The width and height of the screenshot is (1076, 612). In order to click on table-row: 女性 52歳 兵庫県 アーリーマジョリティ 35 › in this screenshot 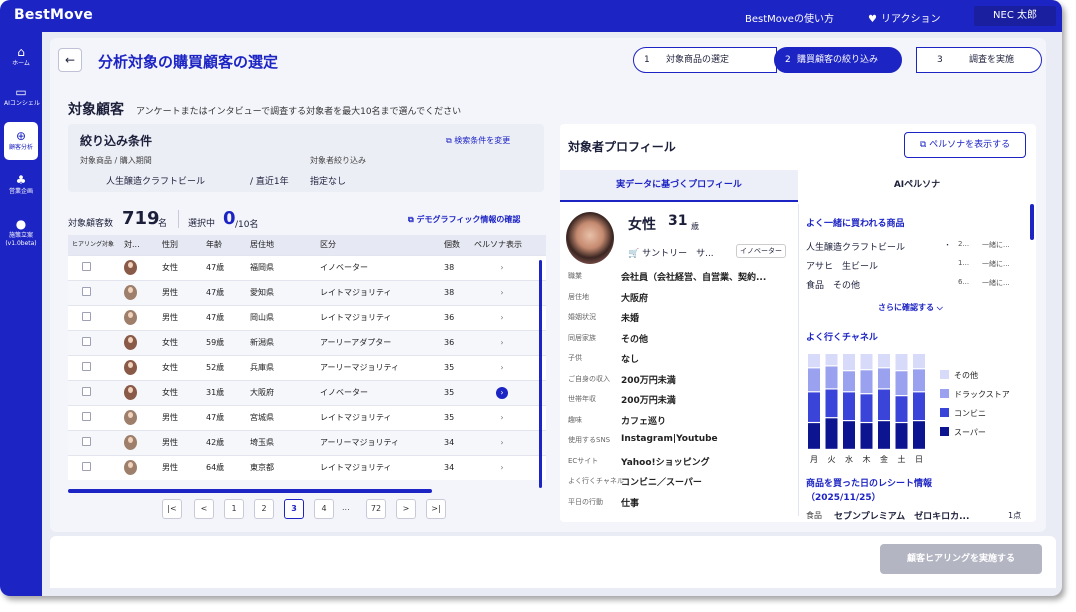, I will do `click(307, 367)`.